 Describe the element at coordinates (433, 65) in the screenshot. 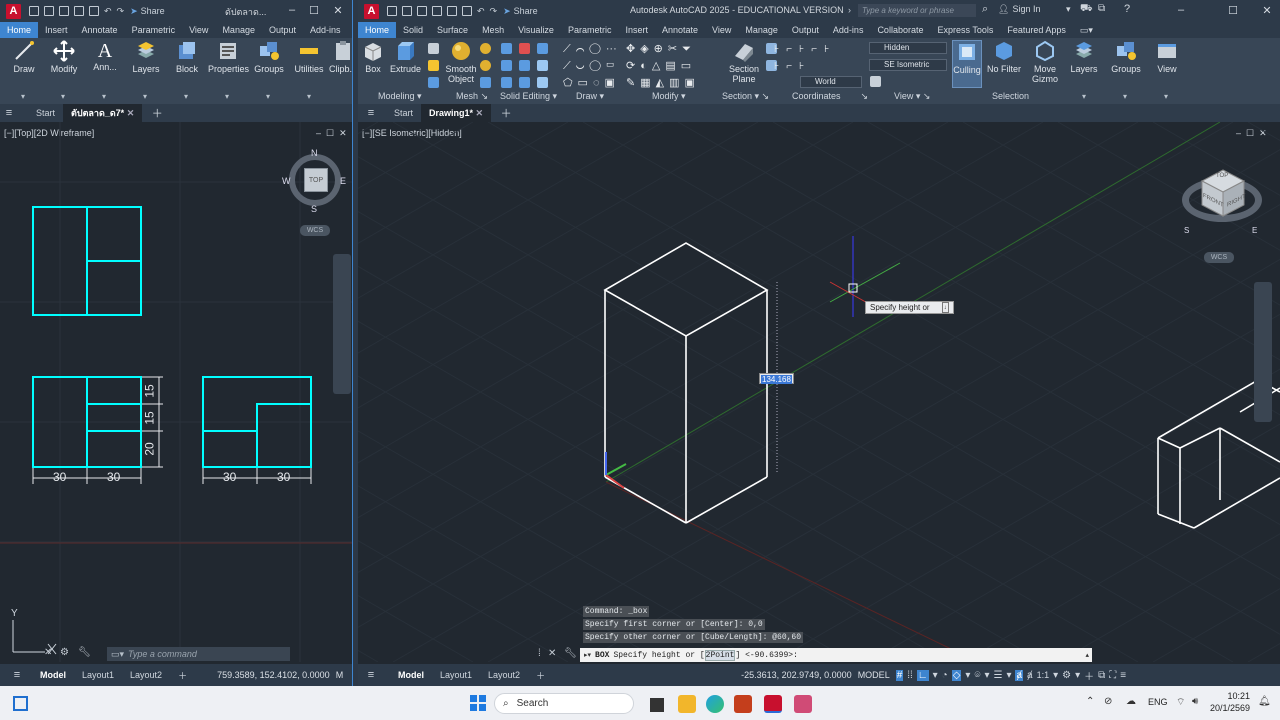

I see `sphere-icon` at that location.